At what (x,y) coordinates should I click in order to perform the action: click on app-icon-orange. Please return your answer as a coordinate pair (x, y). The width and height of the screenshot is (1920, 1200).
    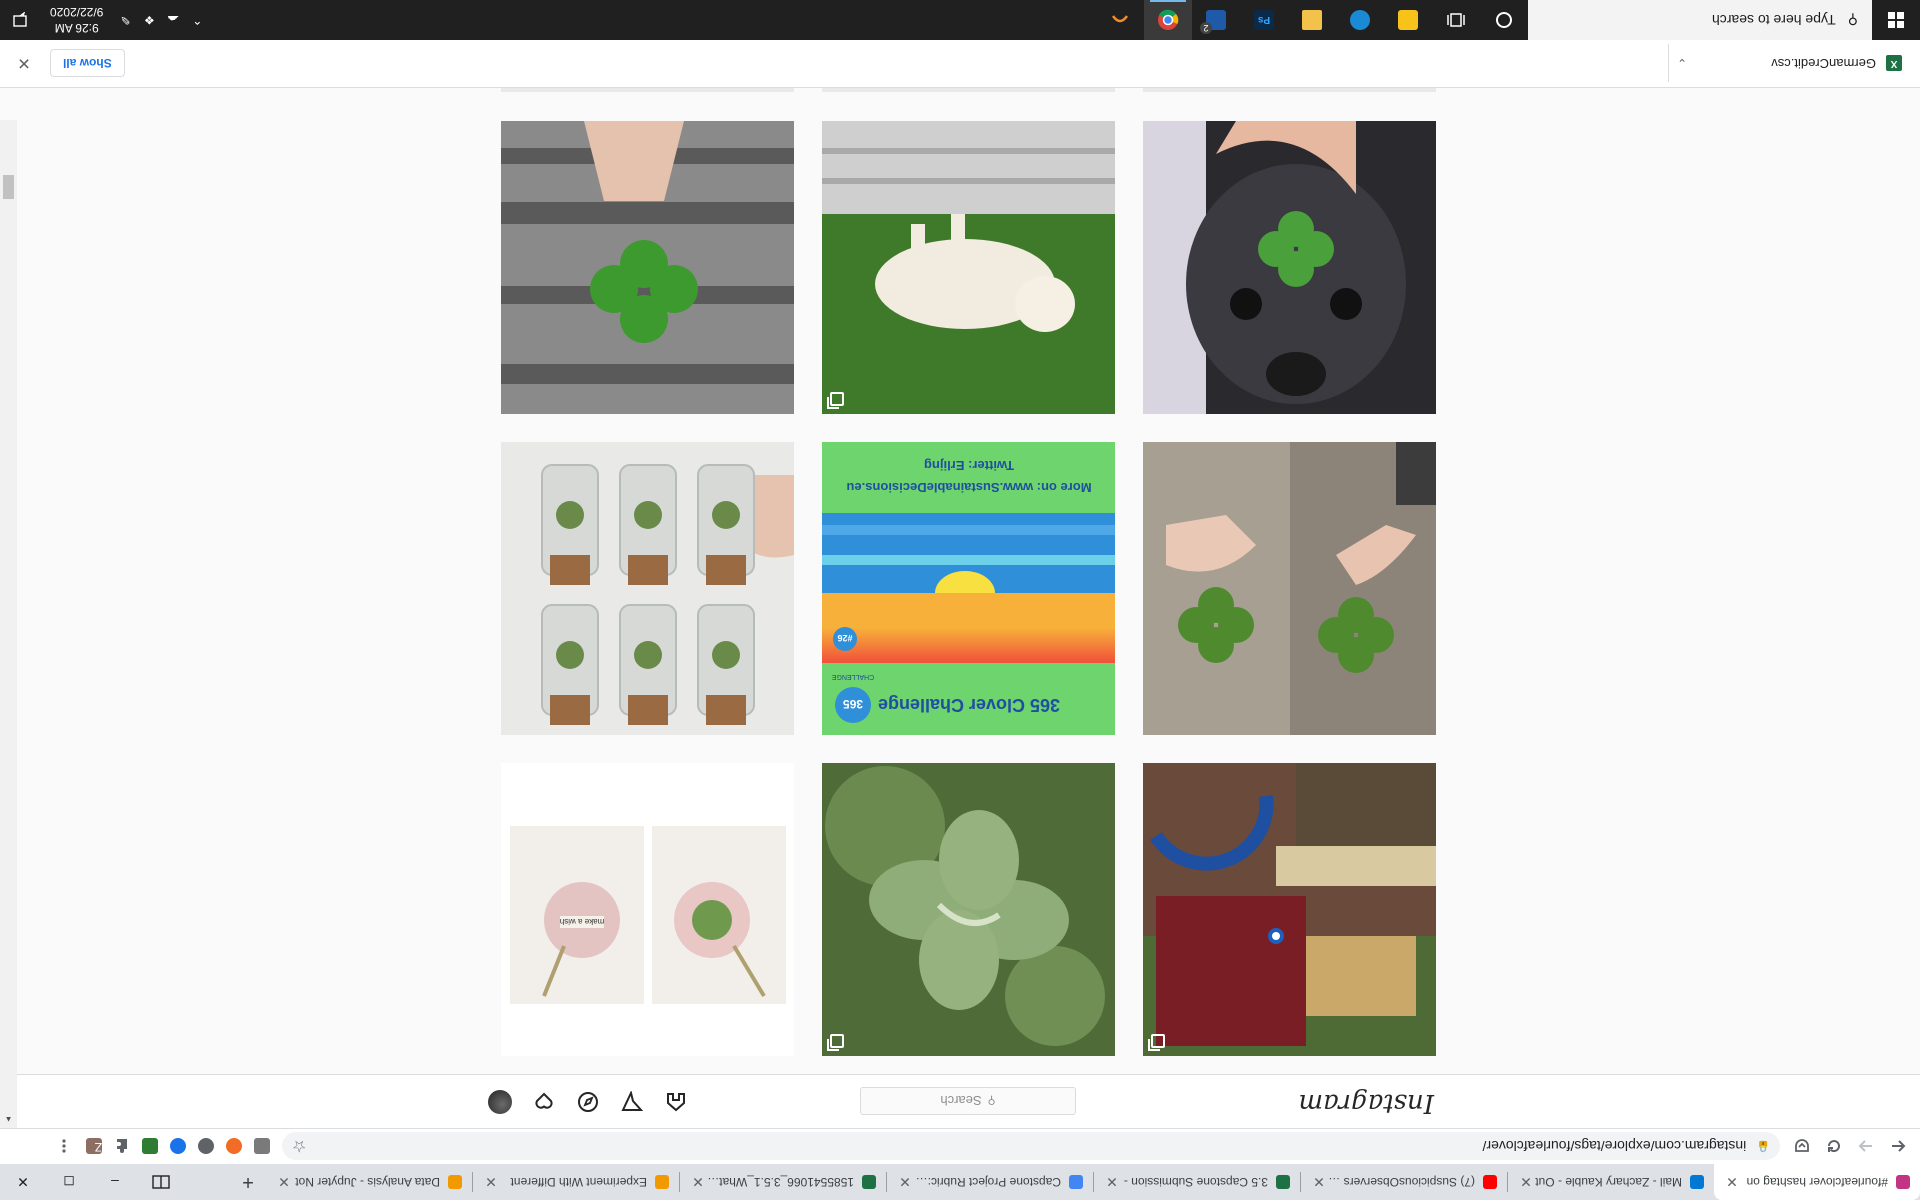
    Looking at the image, I should click on (1120, 20).